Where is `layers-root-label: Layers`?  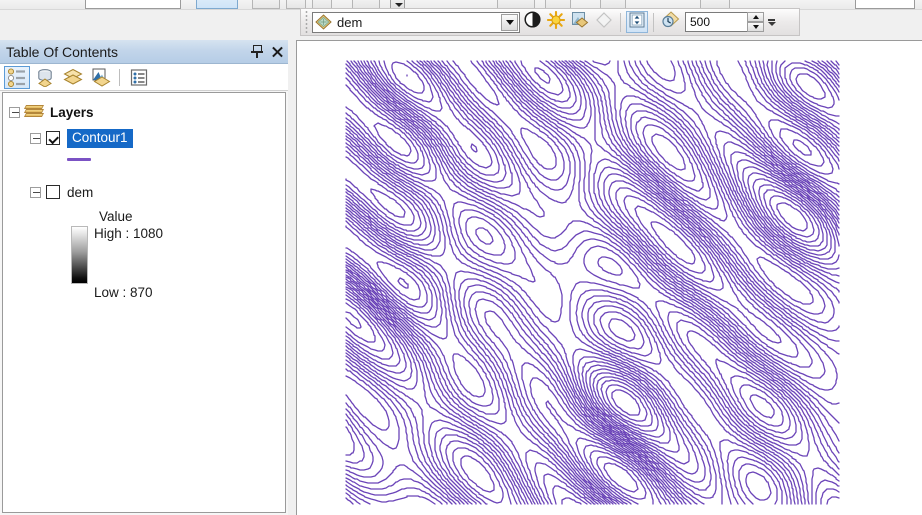 layers-root-label: Layers is located at coordinates (72, 112).